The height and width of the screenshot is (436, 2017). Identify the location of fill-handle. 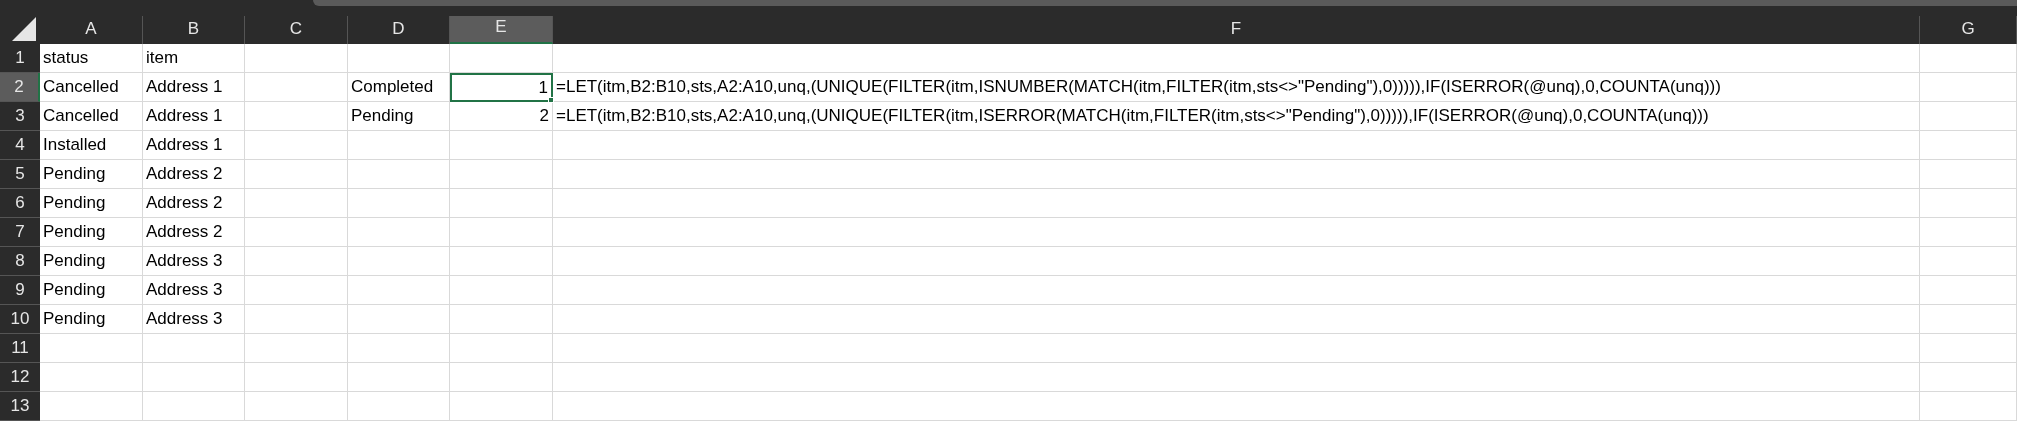
(551, 100).